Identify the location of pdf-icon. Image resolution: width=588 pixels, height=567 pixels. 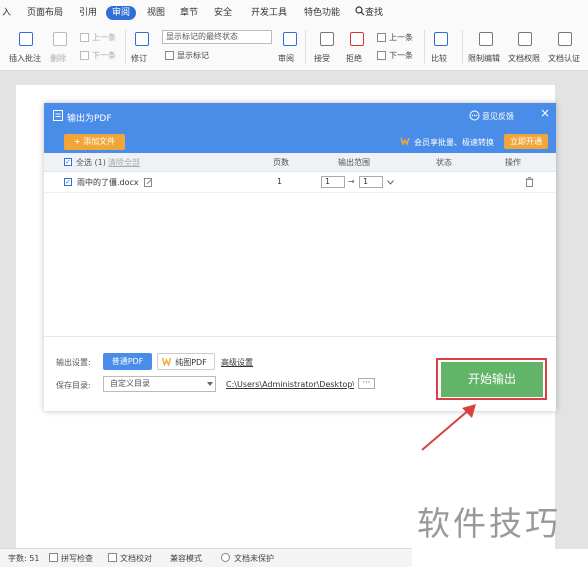
(58, 115).